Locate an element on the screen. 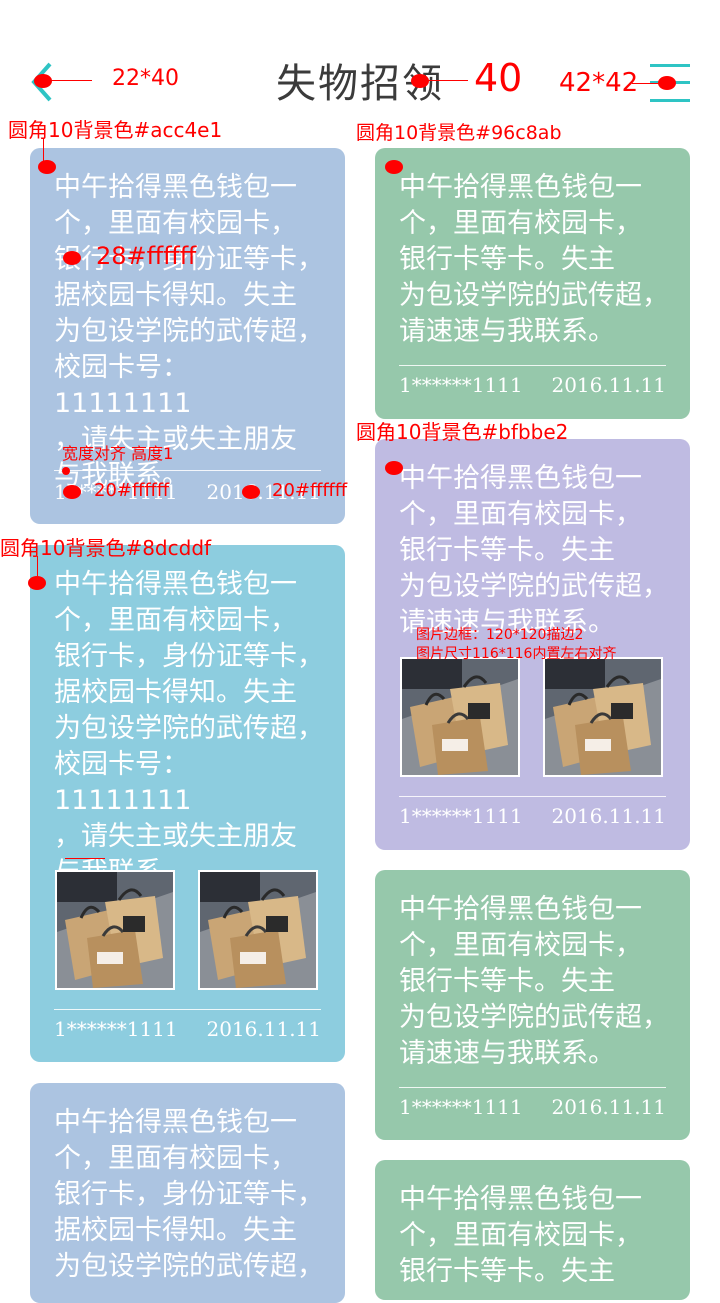  lost-item-card: 中午拾得黑色钱包一 个，里面有校园卡， 银行卡等卡。失主 is located at coordinates (532, 1230).